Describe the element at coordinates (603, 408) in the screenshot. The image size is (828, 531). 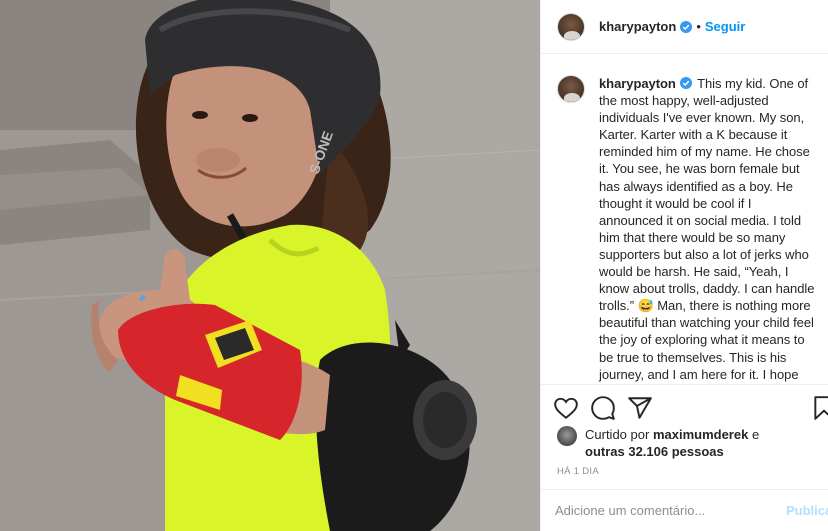
I see `comment-icon` at that location.